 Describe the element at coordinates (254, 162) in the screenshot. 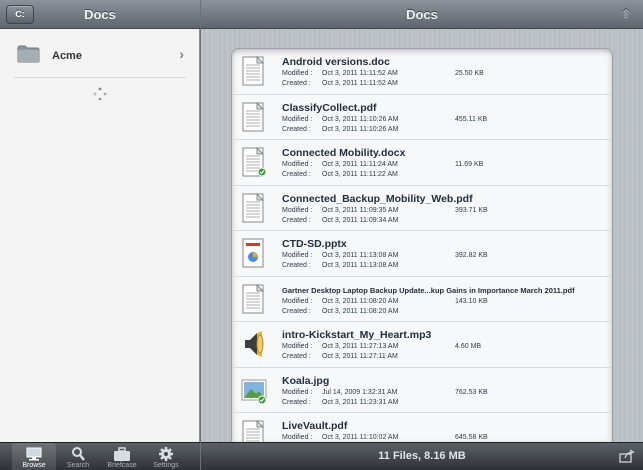

I see `doc-synced-icon` at that location.